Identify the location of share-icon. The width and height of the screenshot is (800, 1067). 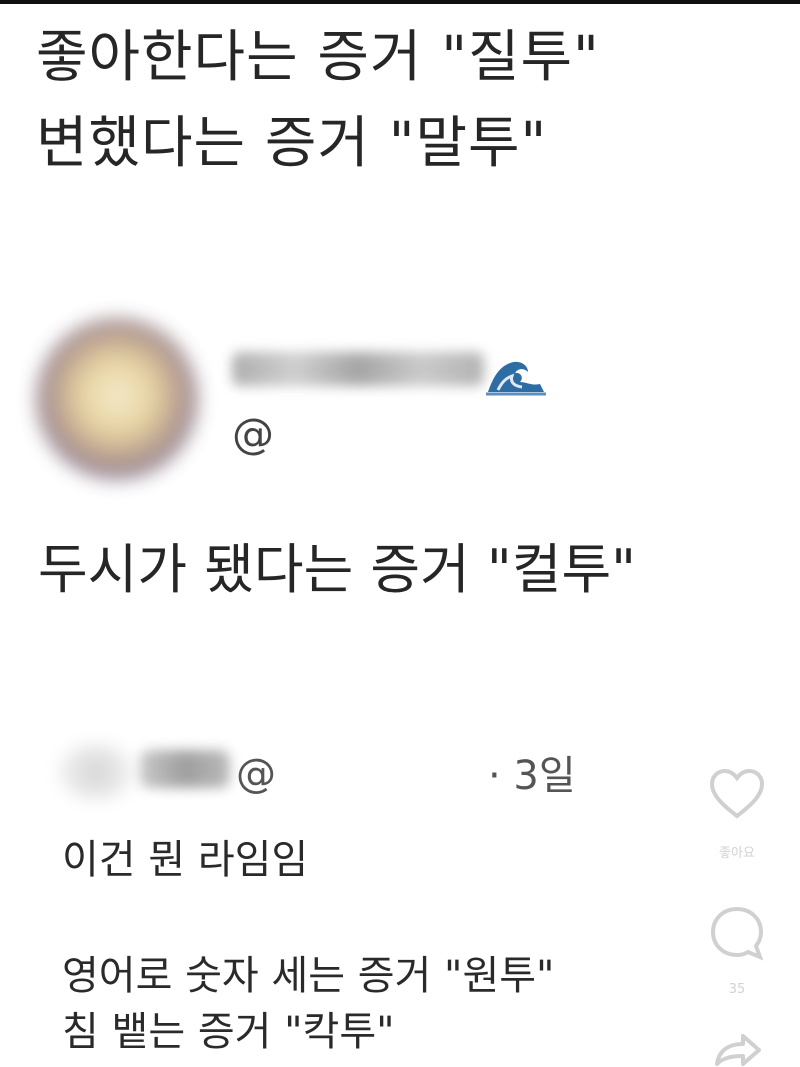
(738, 1050).